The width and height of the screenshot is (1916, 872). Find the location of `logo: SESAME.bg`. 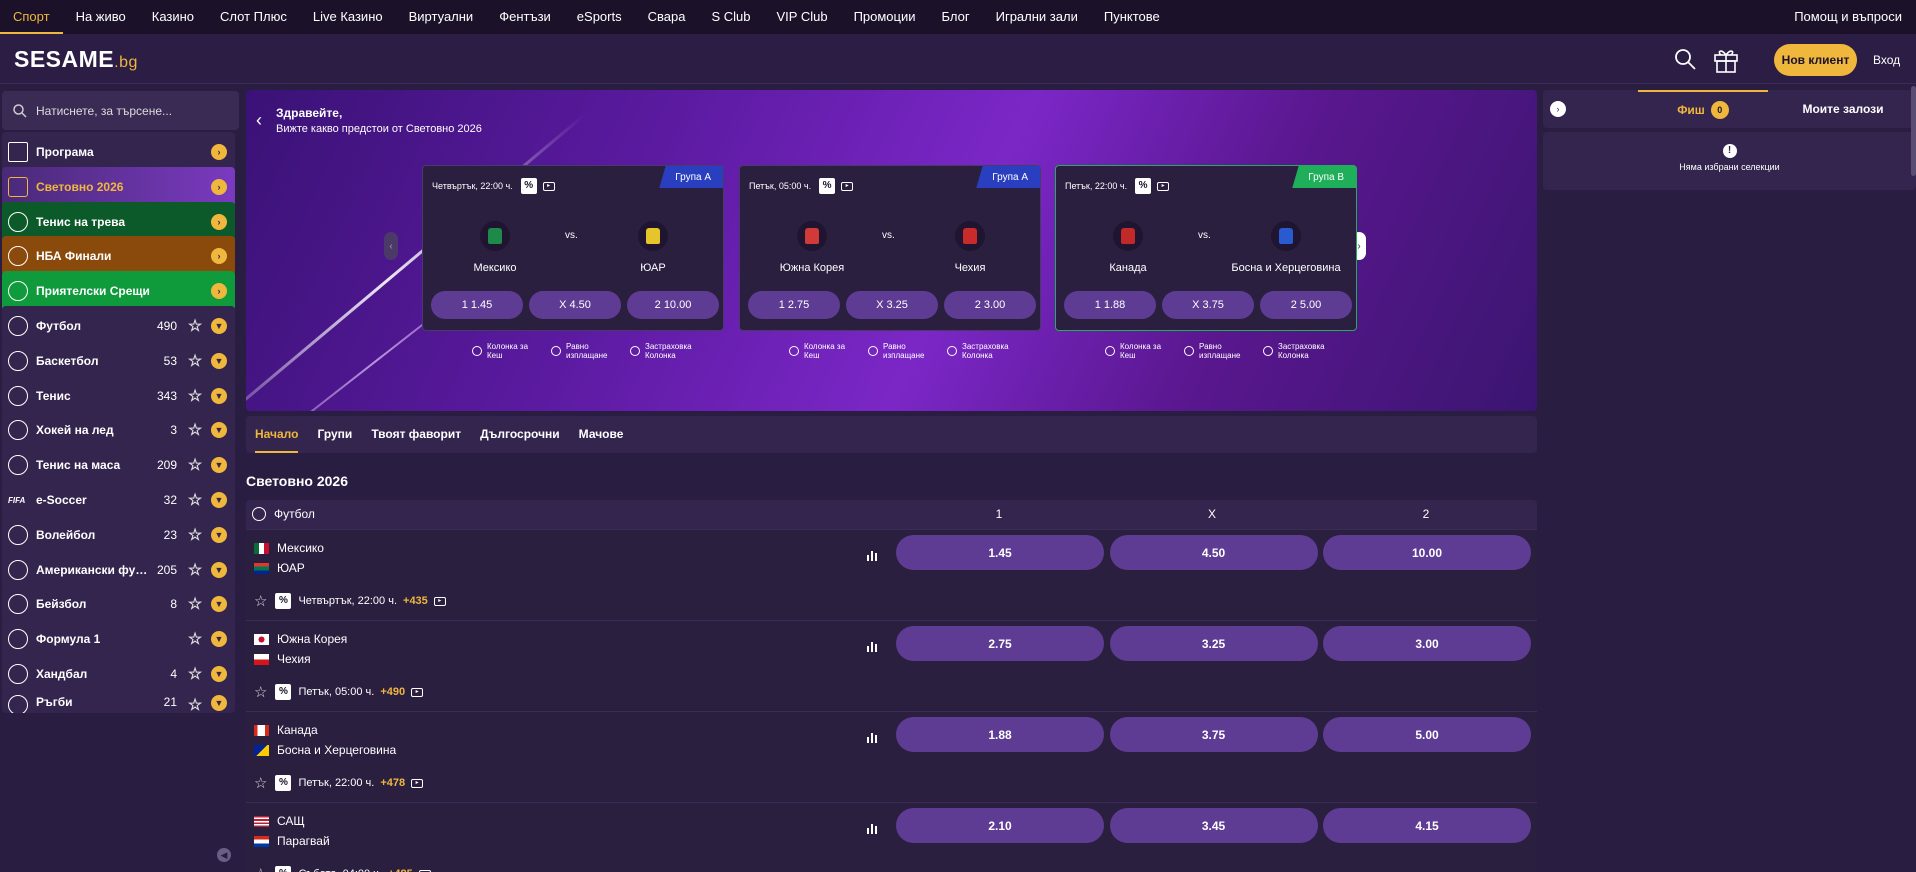

logo: SESAME.bg is located at coordinates (76, 59).